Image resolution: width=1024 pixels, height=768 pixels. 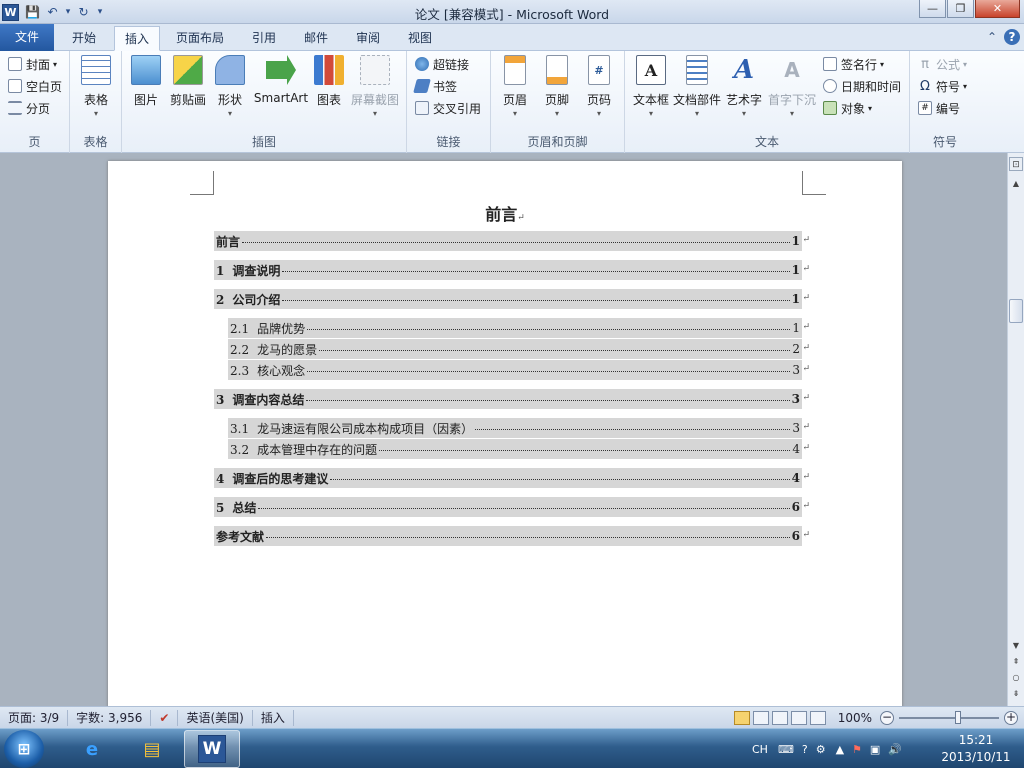 What do you see at coordinates (976, 749) in the screenshot?
I see `clock: 15:21 2013/10/11` at bounding box center [976, 749].